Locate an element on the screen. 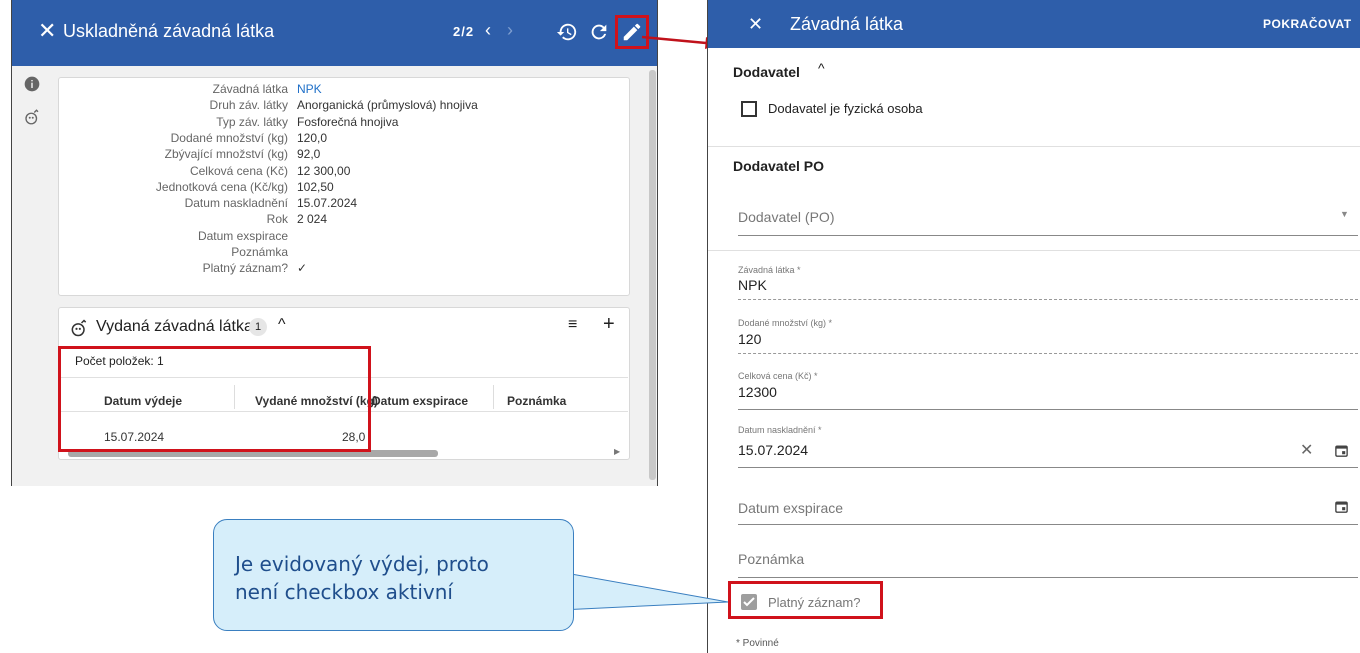 This screenshot has height=653, width=1360. detail-label: Jednotková cena (Kč/kg) is located at coordinates (221, 186).